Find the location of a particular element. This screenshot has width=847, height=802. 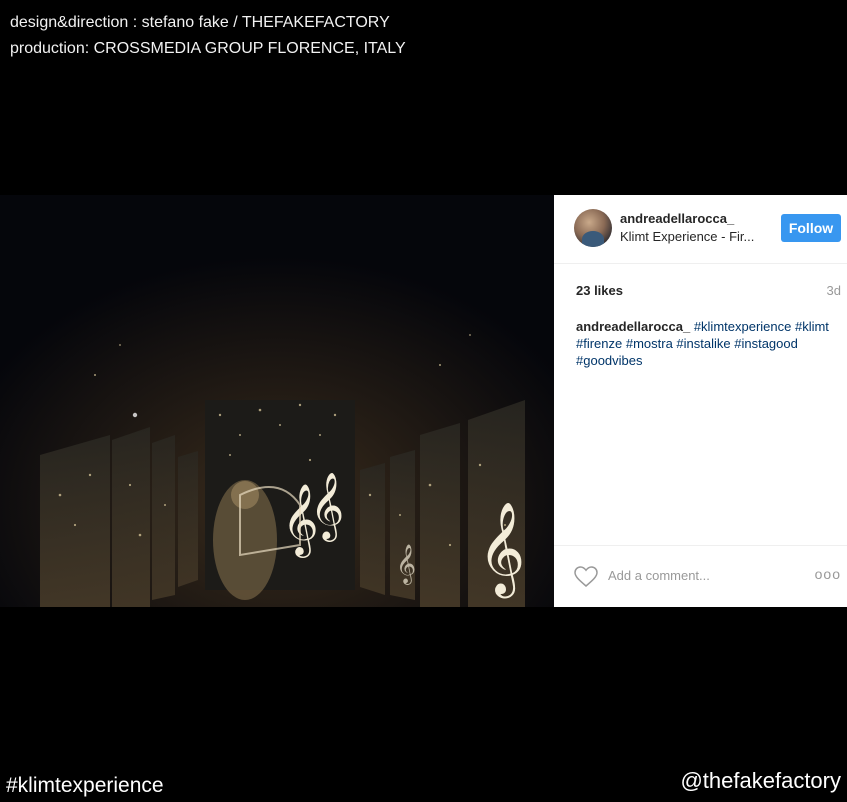

post-age: 3d is located at coordinates (834, 290).